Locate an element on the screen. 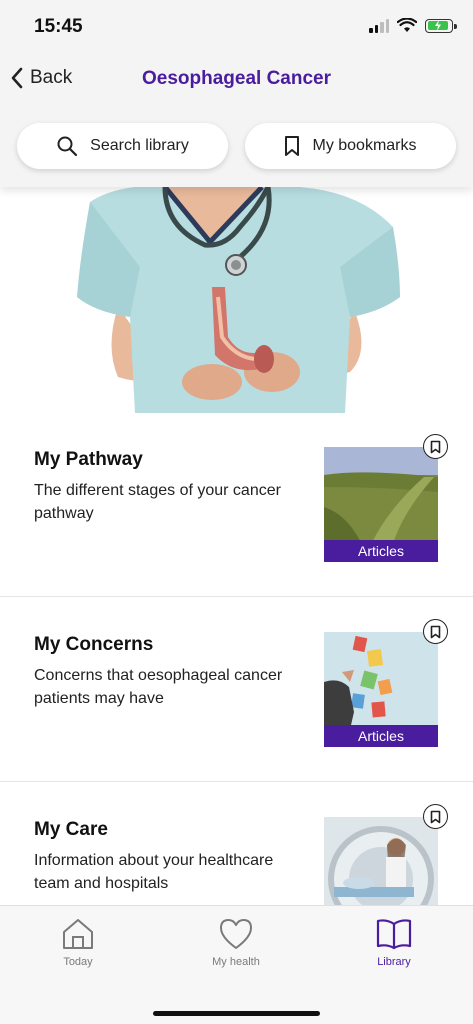 The height and width of the screenshot is (1024, 473). search-icon is located at coordinates (67, 146).